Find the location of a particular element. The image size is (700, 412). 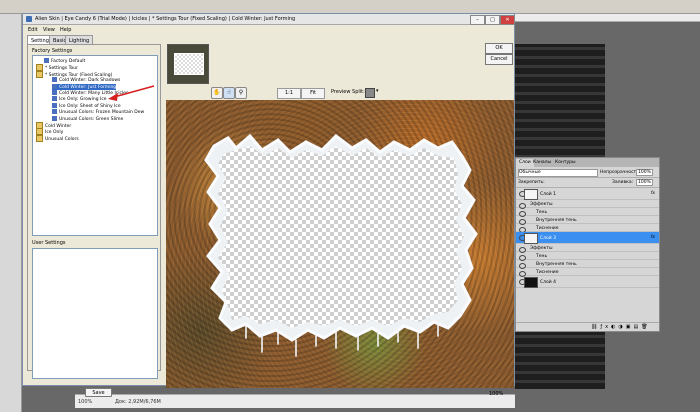

move-tool-icon: ☝ is located at coordinates (229, 93).